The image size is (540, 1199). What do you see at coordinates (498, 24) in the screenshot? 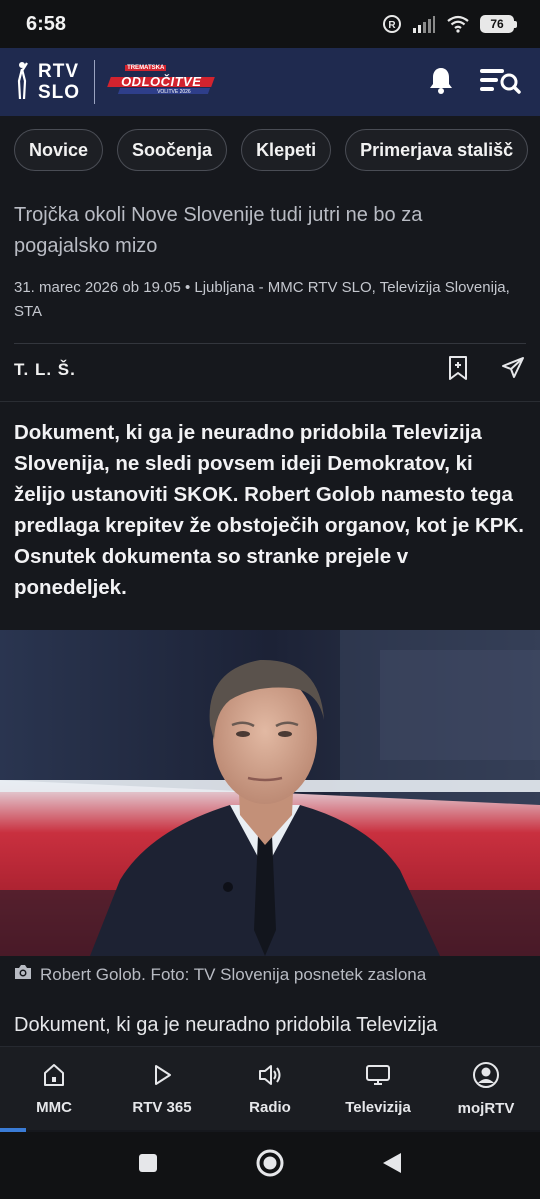
I see `battery-indicator: 76` at bounding box center [498, 24].